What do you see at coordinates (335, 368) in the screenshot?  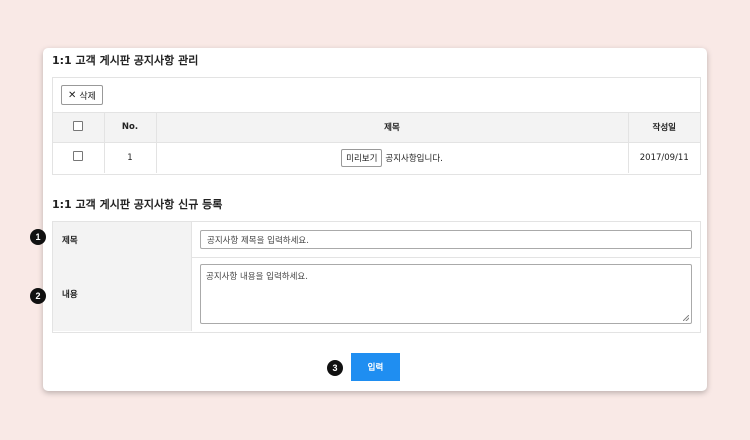 I see `step-badge-3: 3` at bounding box center [335, 368].